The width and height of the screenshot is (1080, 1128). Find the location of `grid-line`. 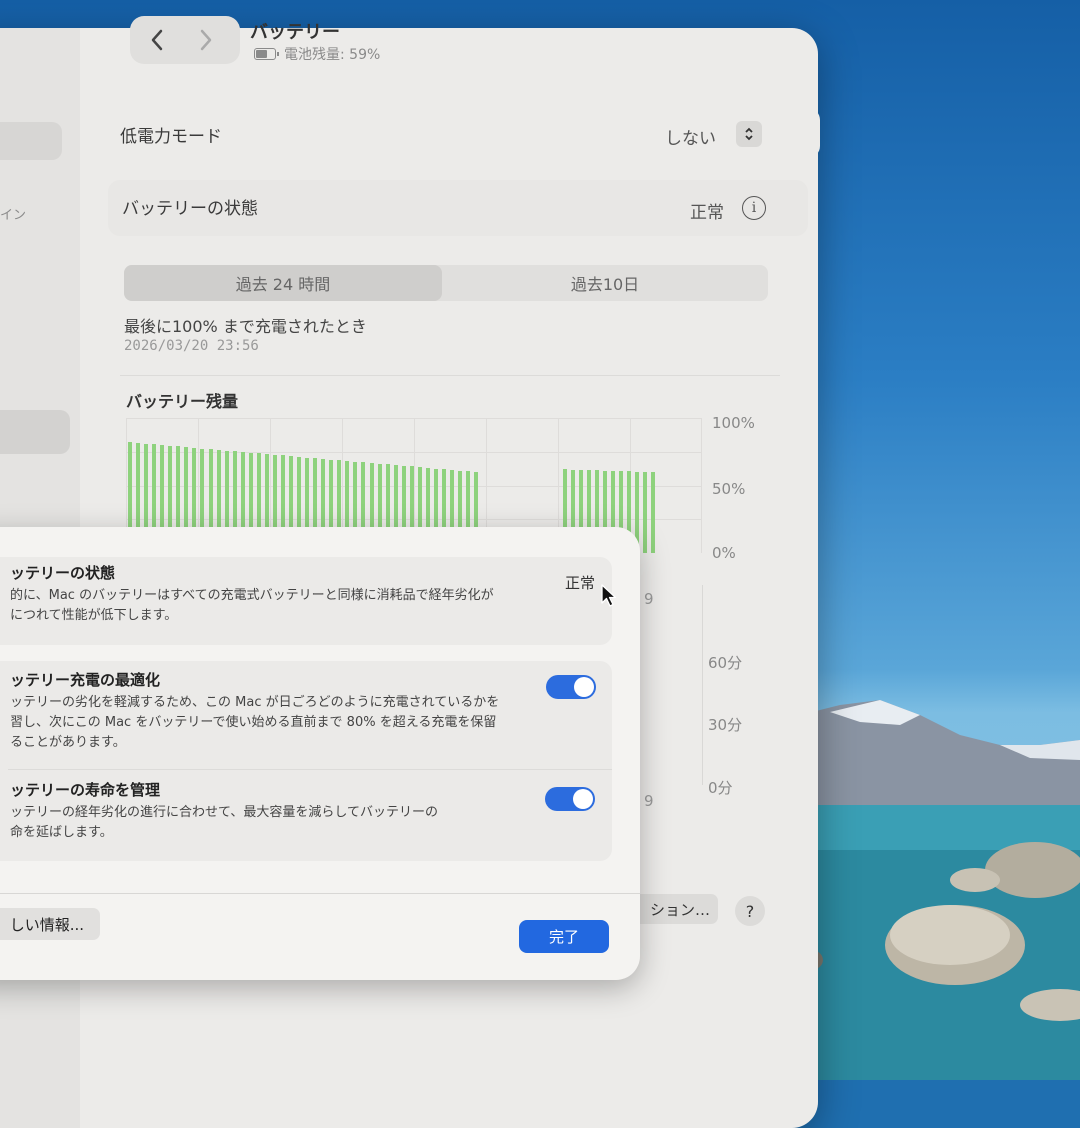

grid-line is located at coordinates (701, 485).